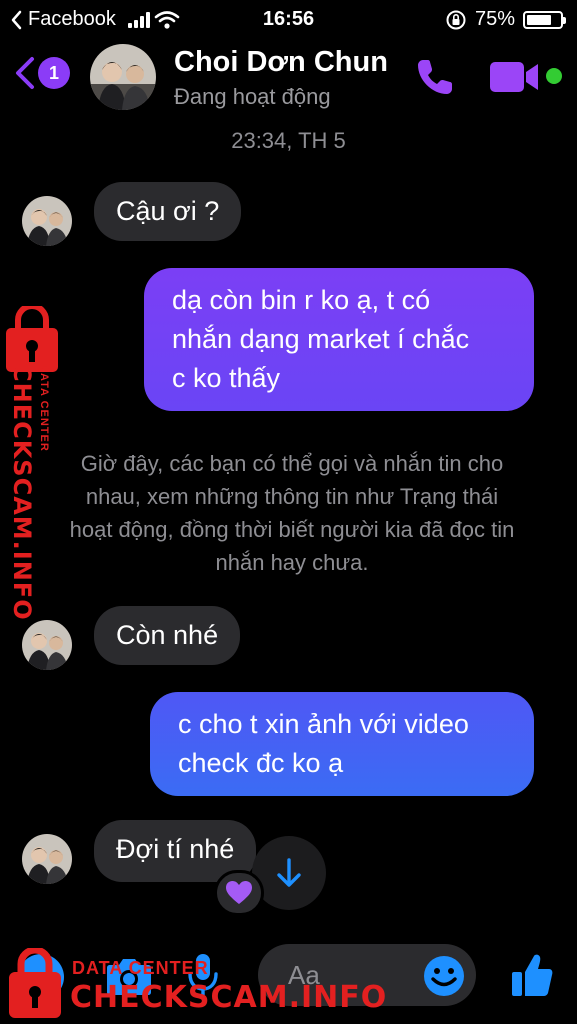 The height and width of the screenshot is (1024, 577). Describe the element at coordinates (288, 19) in the screenshot. I see `status-bar: Facebook 16:56 75%` at that location.